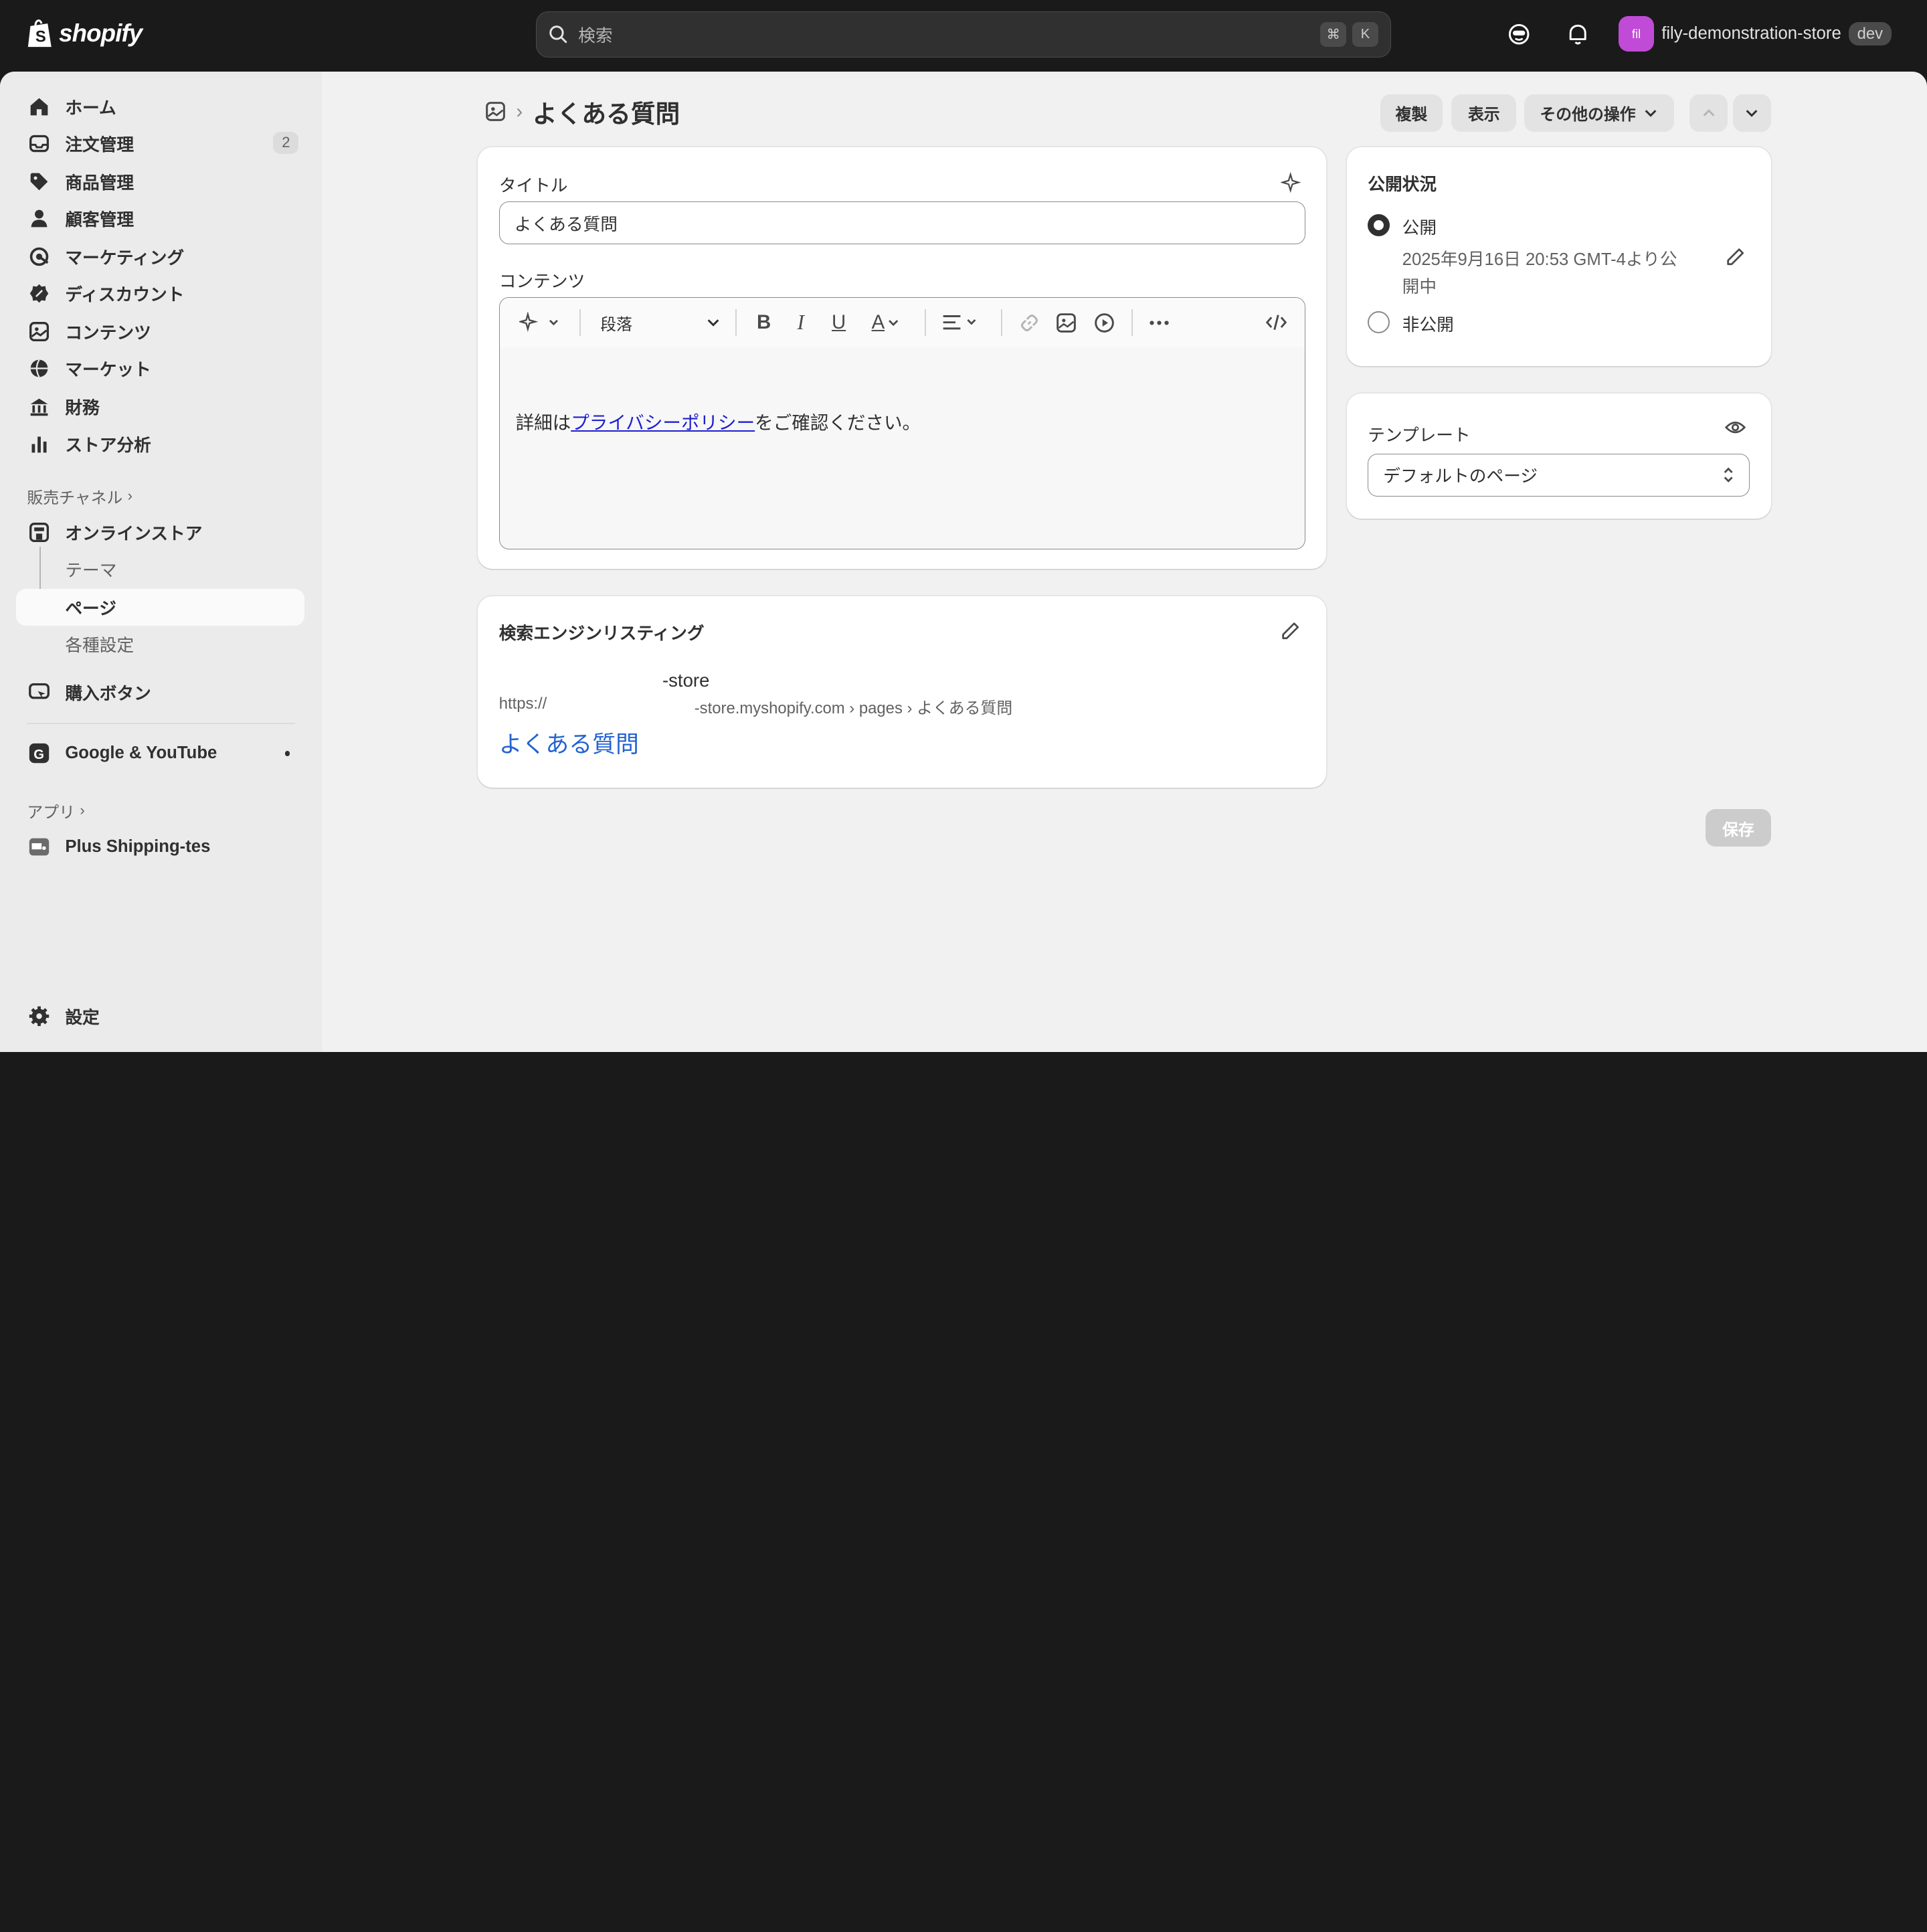 The image size is (1927, 1932). Describe the element at coordinates (1029, 323) in the screenshot. I see `link-button` at that location.